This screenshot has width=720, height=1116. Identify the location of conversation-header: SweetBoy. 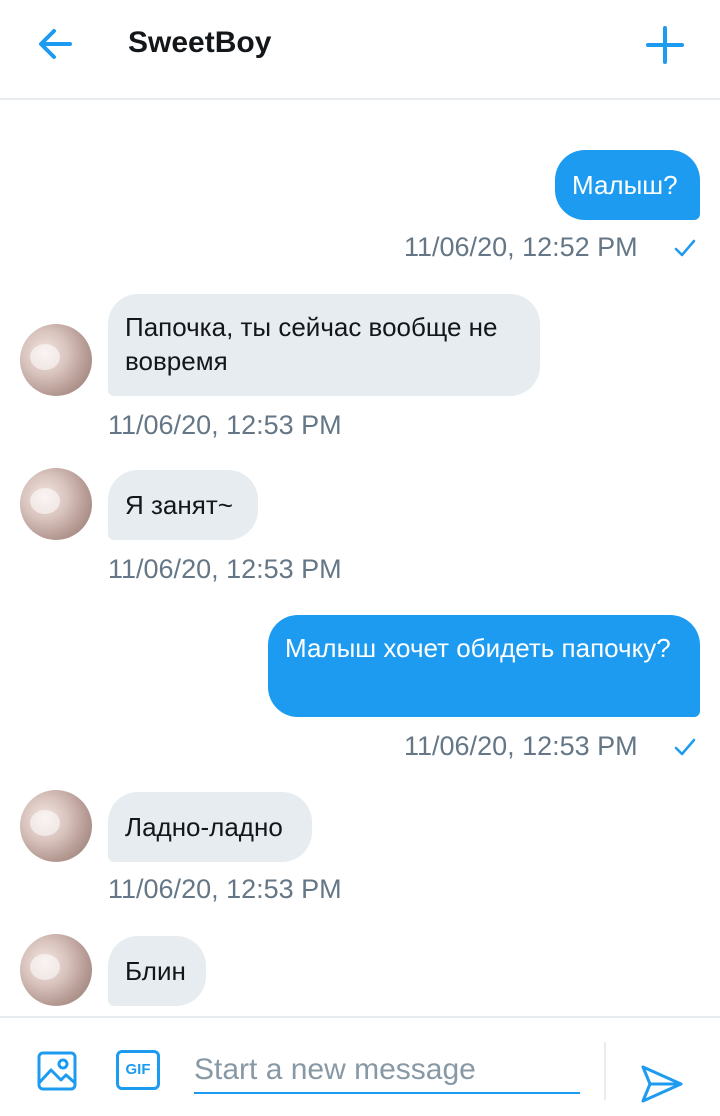
(360, 50).